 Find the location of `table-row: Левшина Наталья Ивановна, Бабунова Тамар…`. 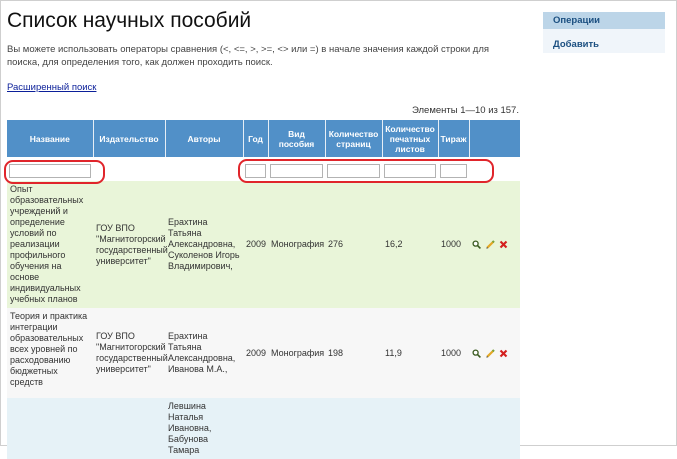

table-row: Левшина Наталья Ивановна, Бабунова Тамар… is located at coordinates (263, 428).